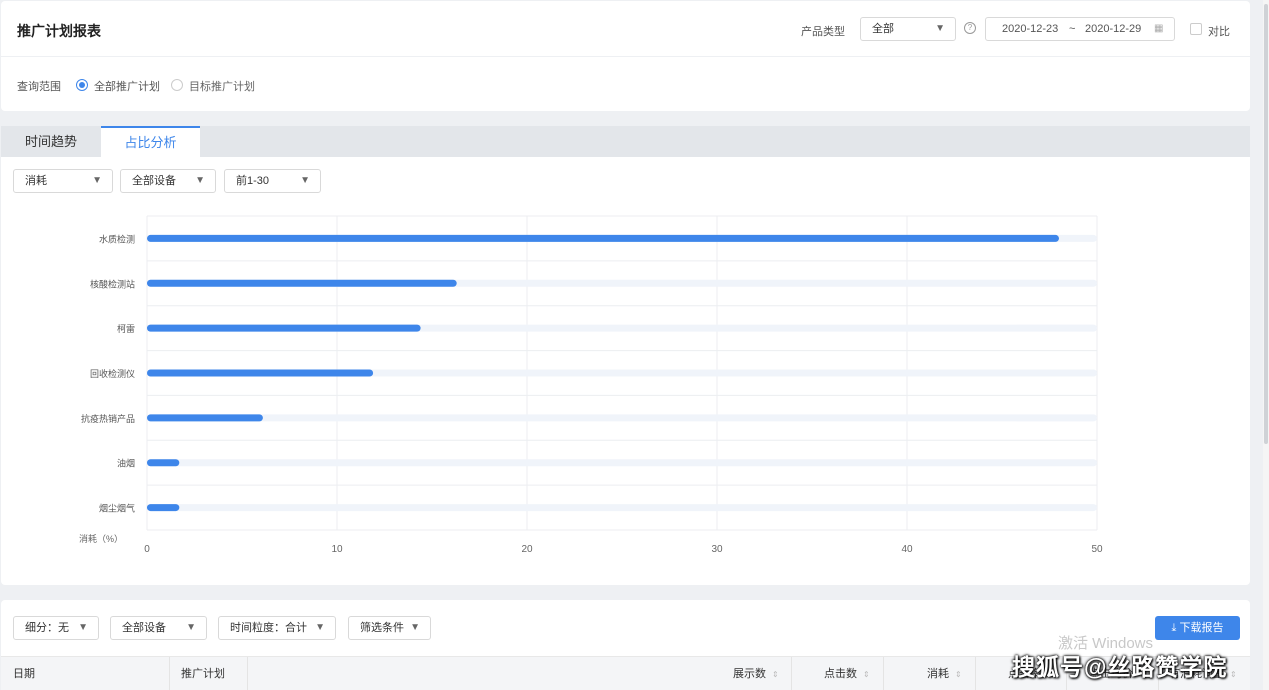  I want to click on scrollbar-thumb, so click(1266, 224).